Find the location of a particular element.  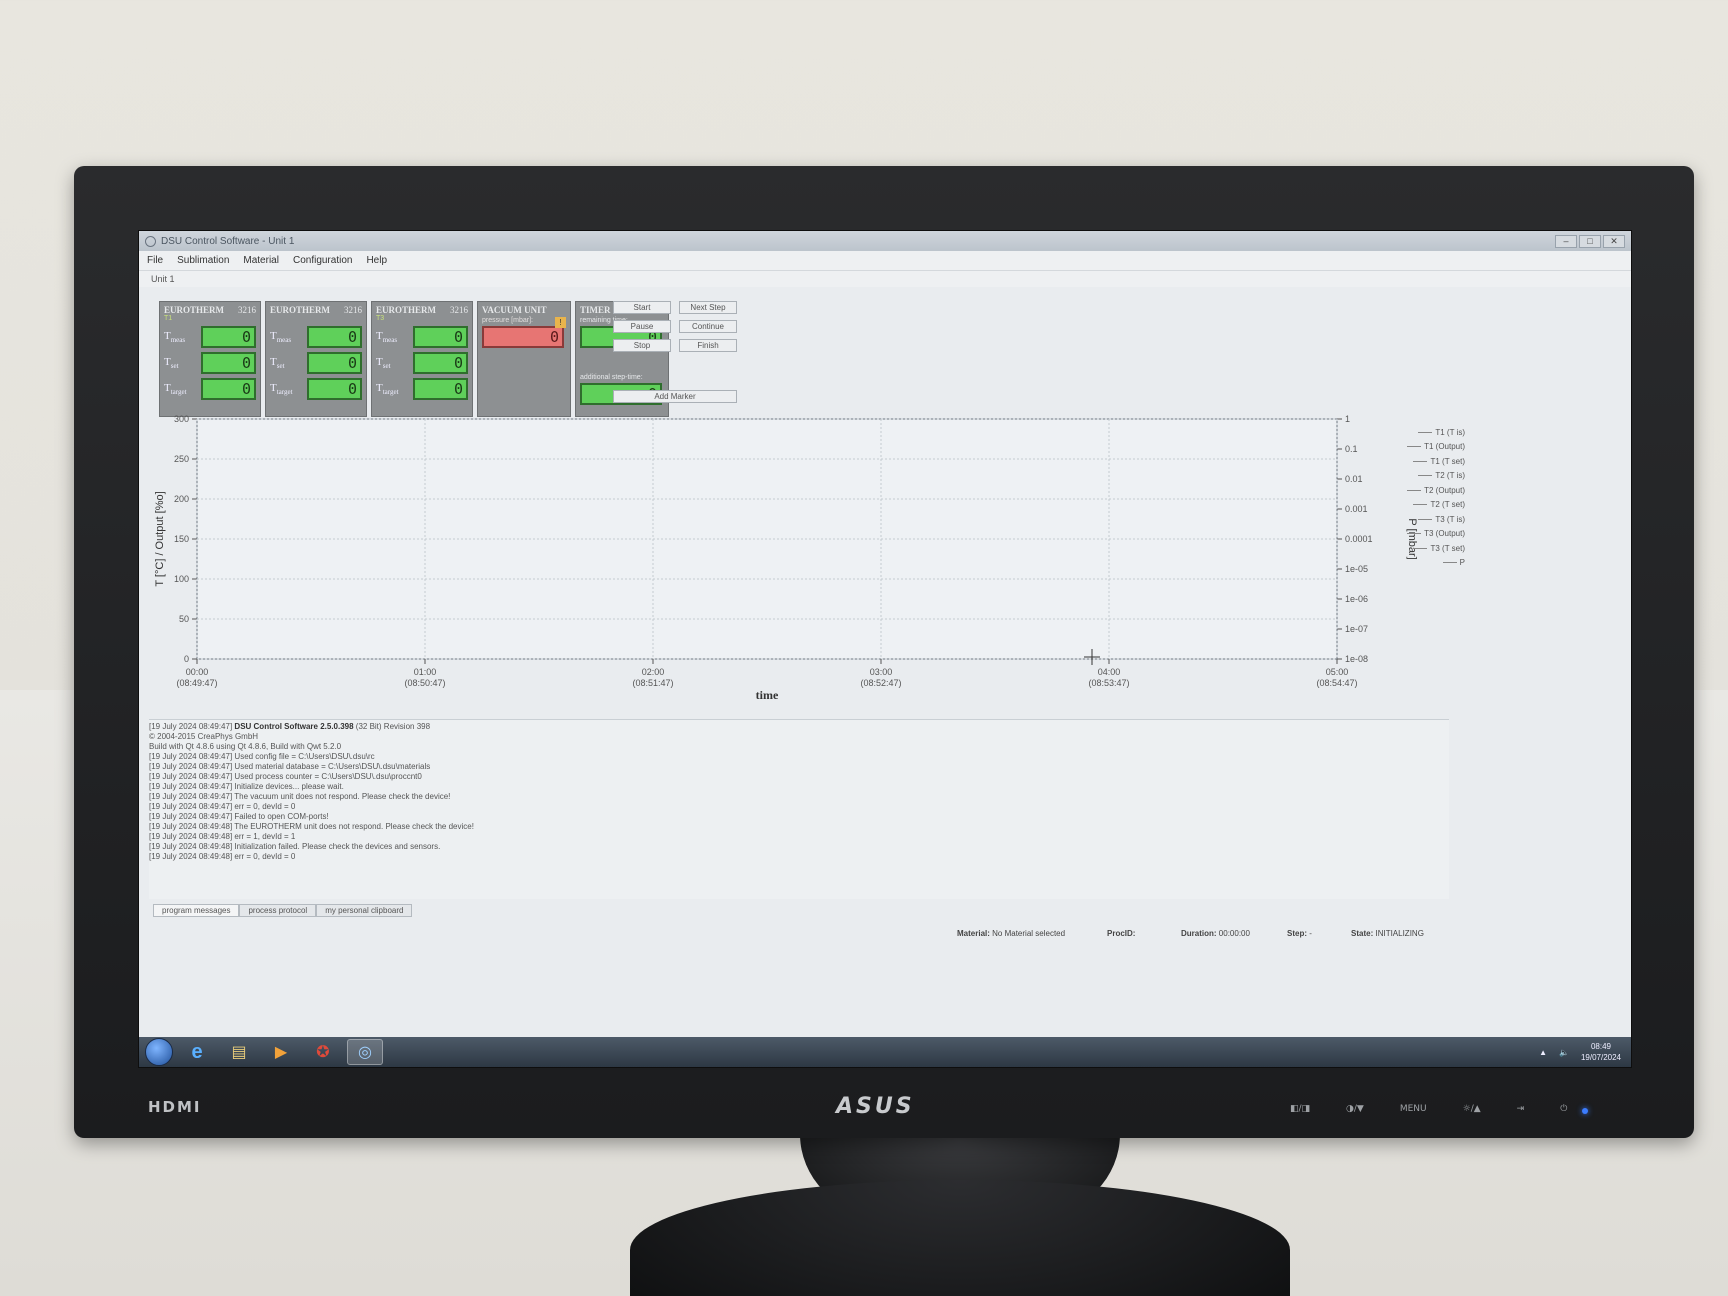

legend-entry: P is located at coordinates (1430, 563).